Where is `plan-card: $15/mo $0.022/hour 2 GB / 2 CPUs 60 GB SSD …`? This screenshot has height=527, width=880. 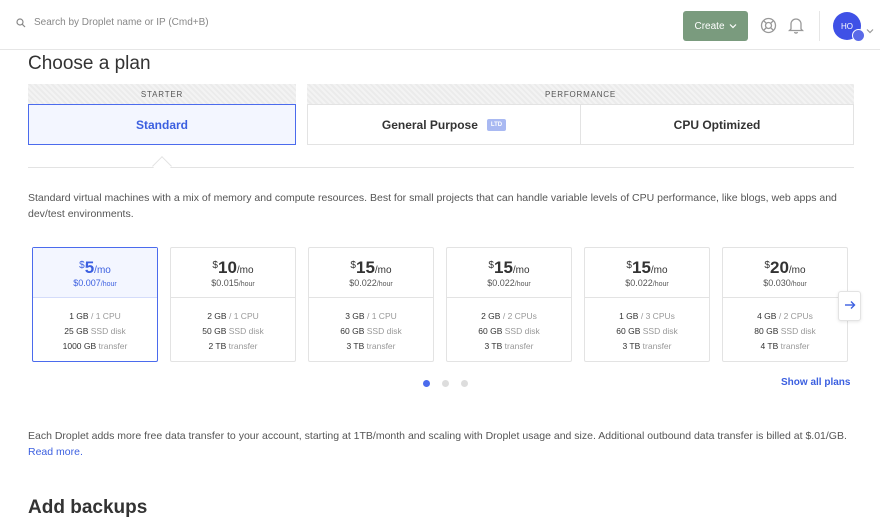 plan-card: $15/mo $0.022/hour 2 GB / 2 CPUs 60 GB SSD … is located at coordinates (509, 304).